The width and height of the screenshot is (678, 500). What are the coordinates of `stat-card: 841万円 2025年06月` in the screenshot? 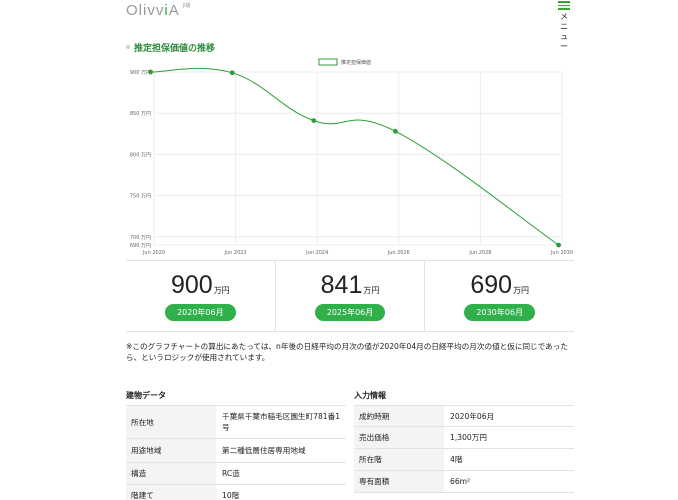 It's located at (351, 296).